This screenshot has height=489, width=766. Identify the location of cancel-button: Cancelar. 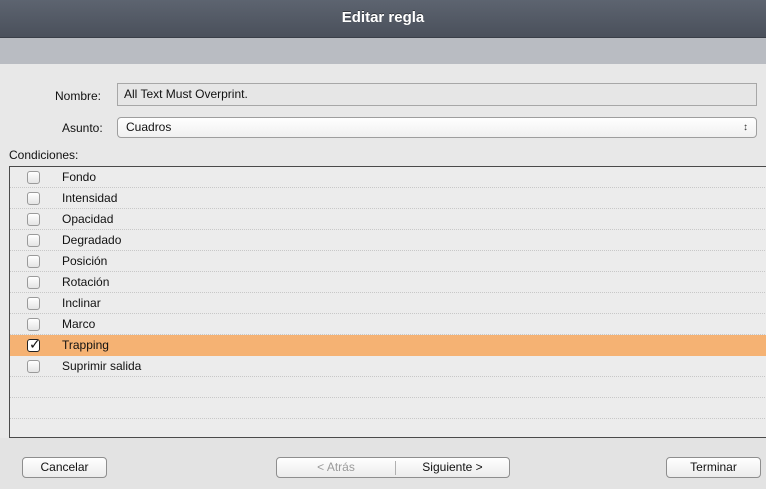
(64, 467).